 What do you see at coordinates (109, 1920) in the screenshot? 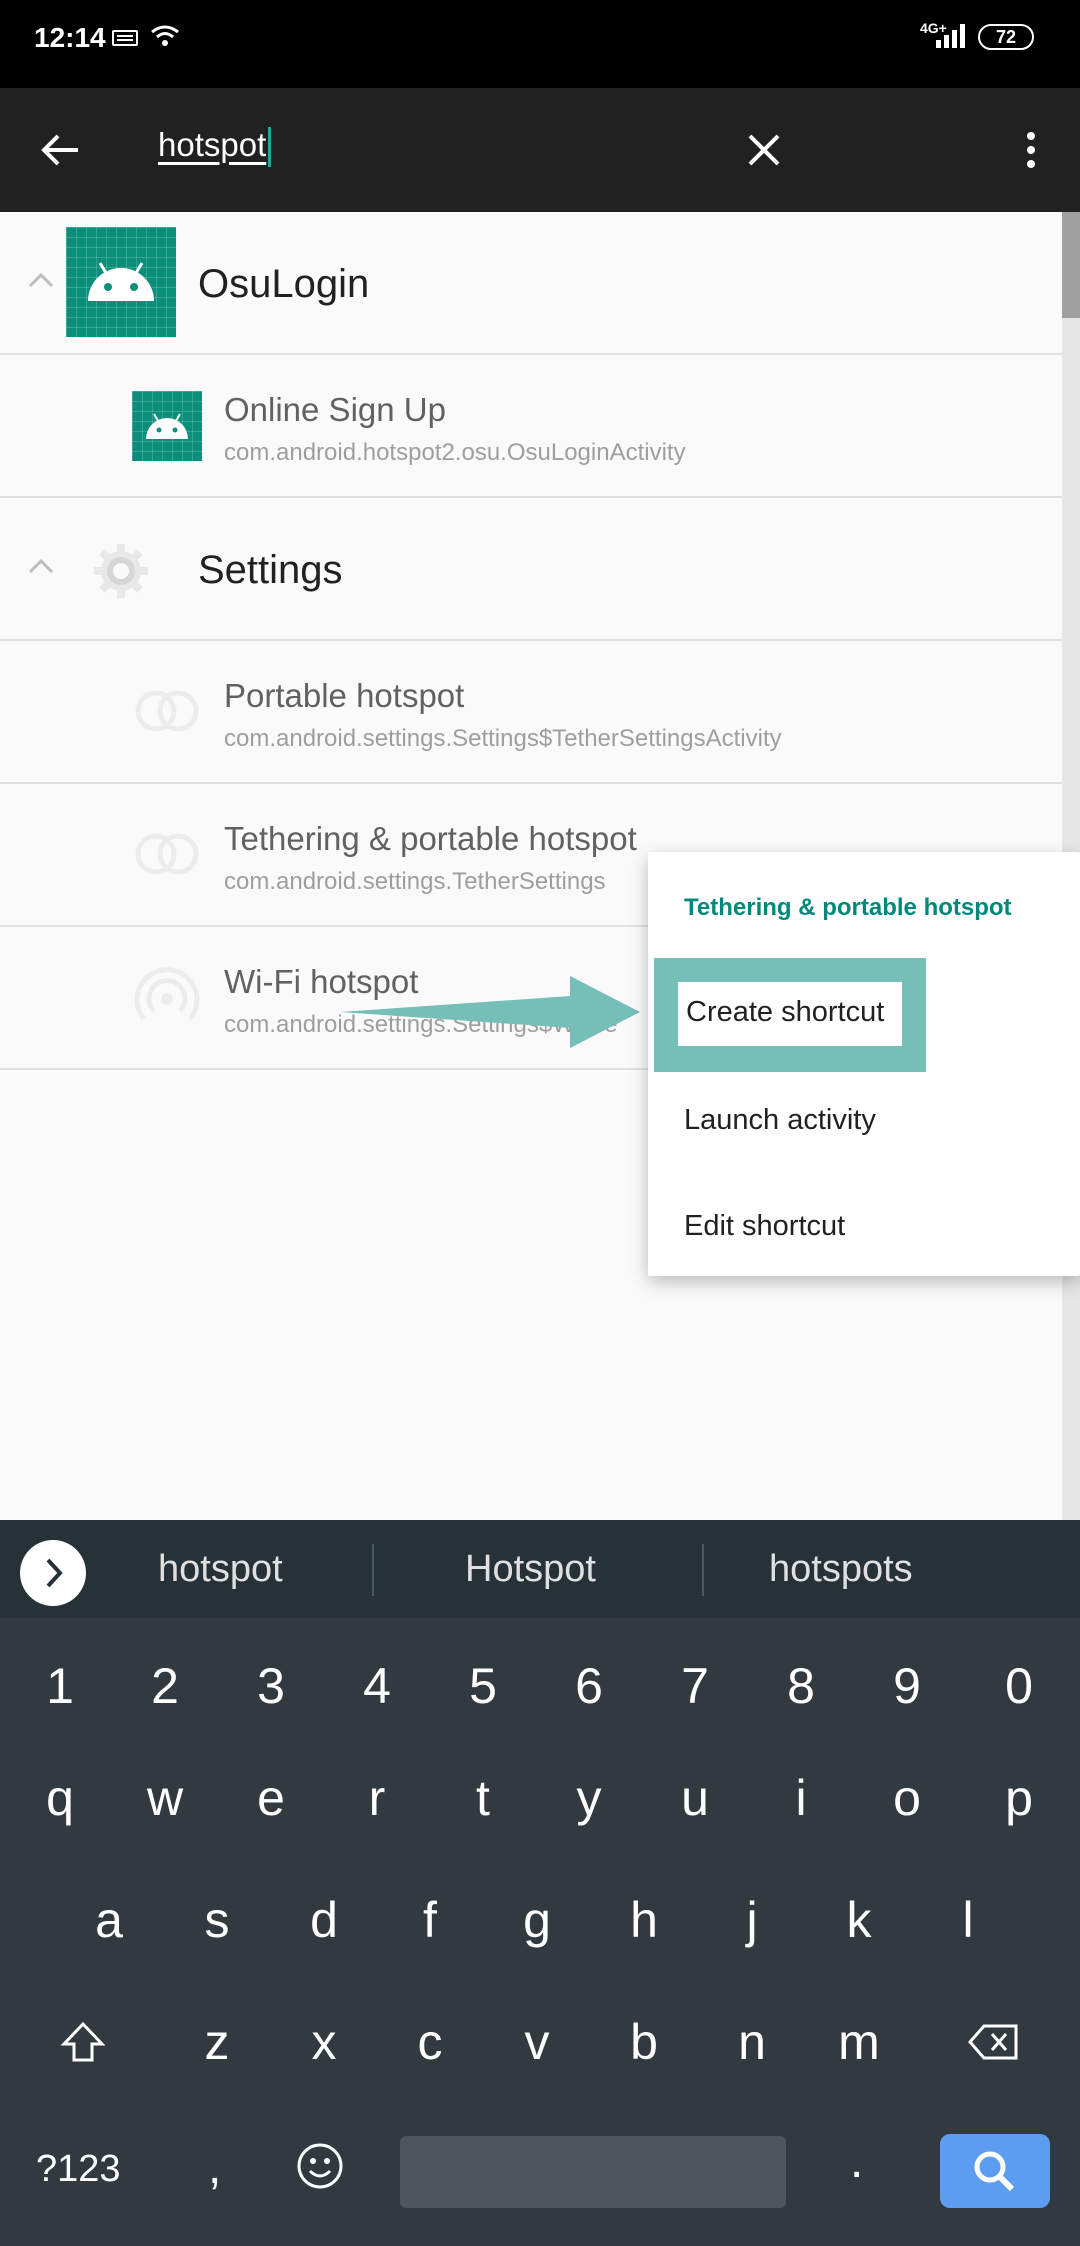
I see `key-a: a` at bounding box center [109, 1920].